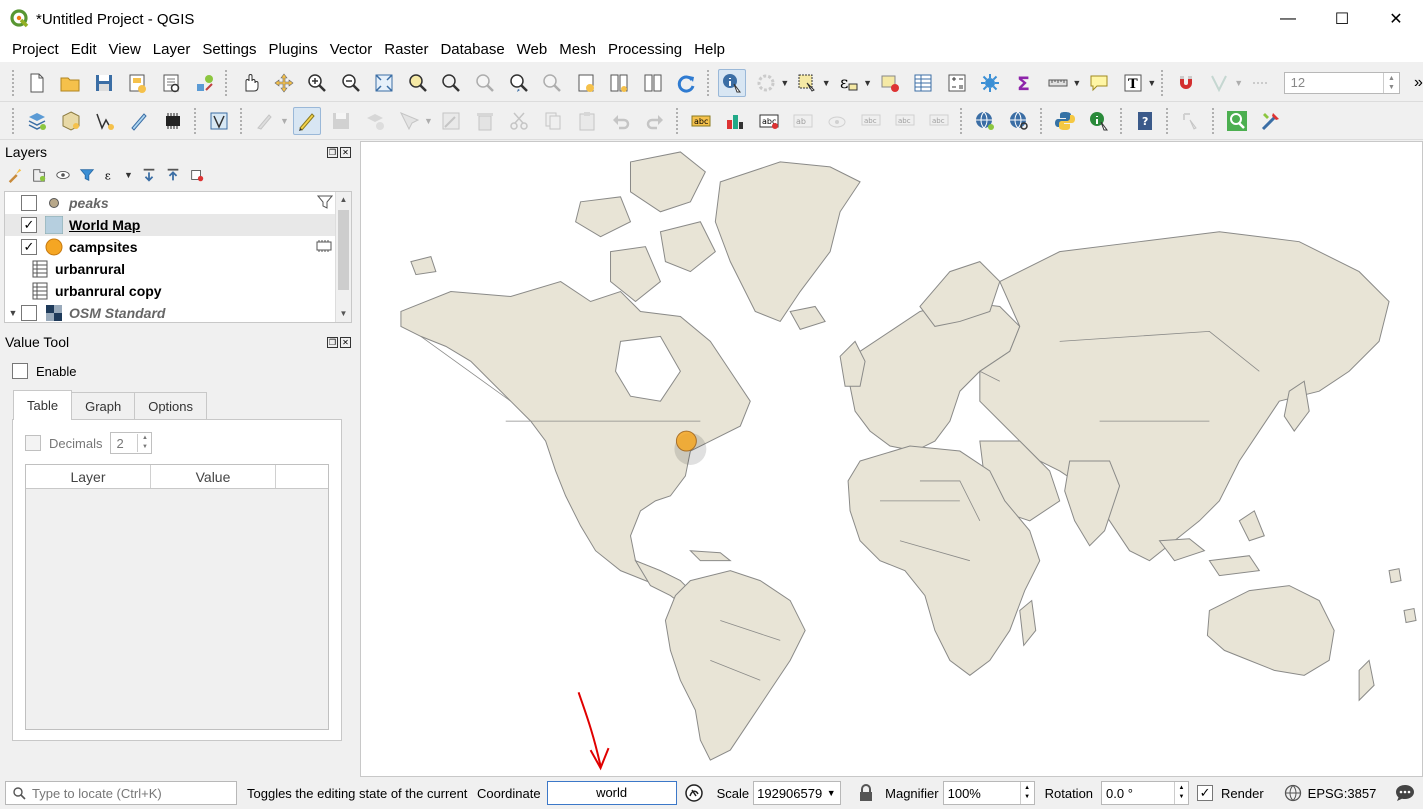 The image size is (1423, 809). What do you see at coordinates (121, 793) in the screenshot?
I see `locator-search-input: Type to locate (Ctrl+K)` at bounding box center [121, 793].